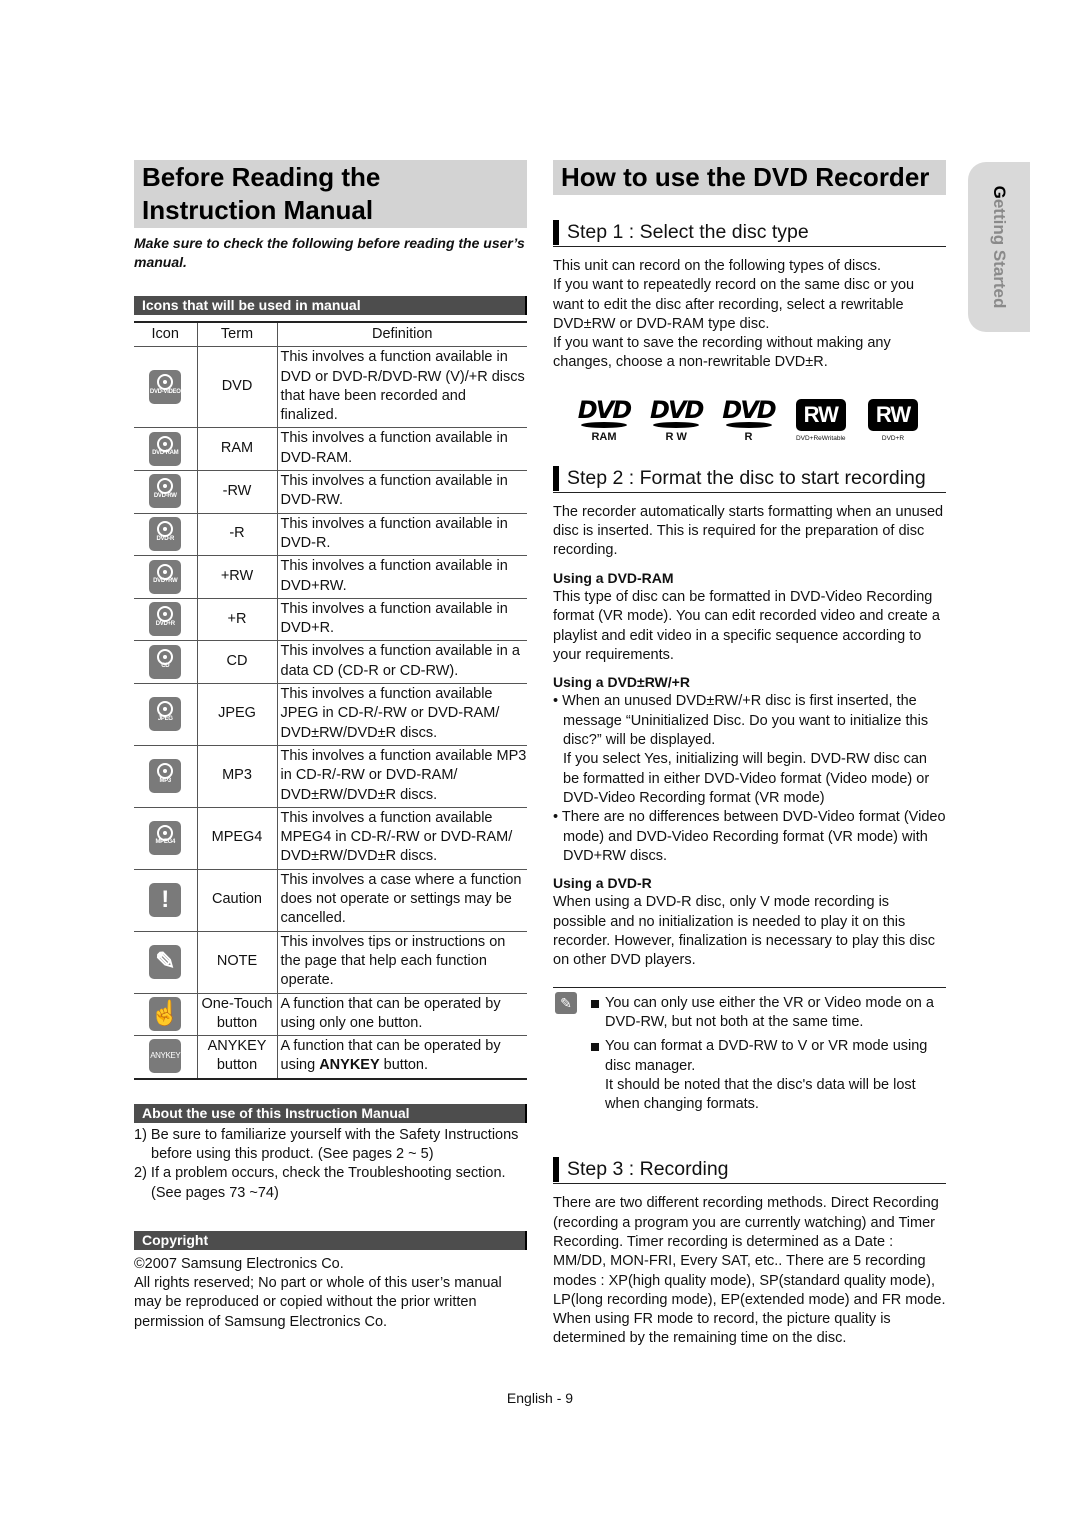  I want to click on icon-cell: ✎, so click(166, 962).